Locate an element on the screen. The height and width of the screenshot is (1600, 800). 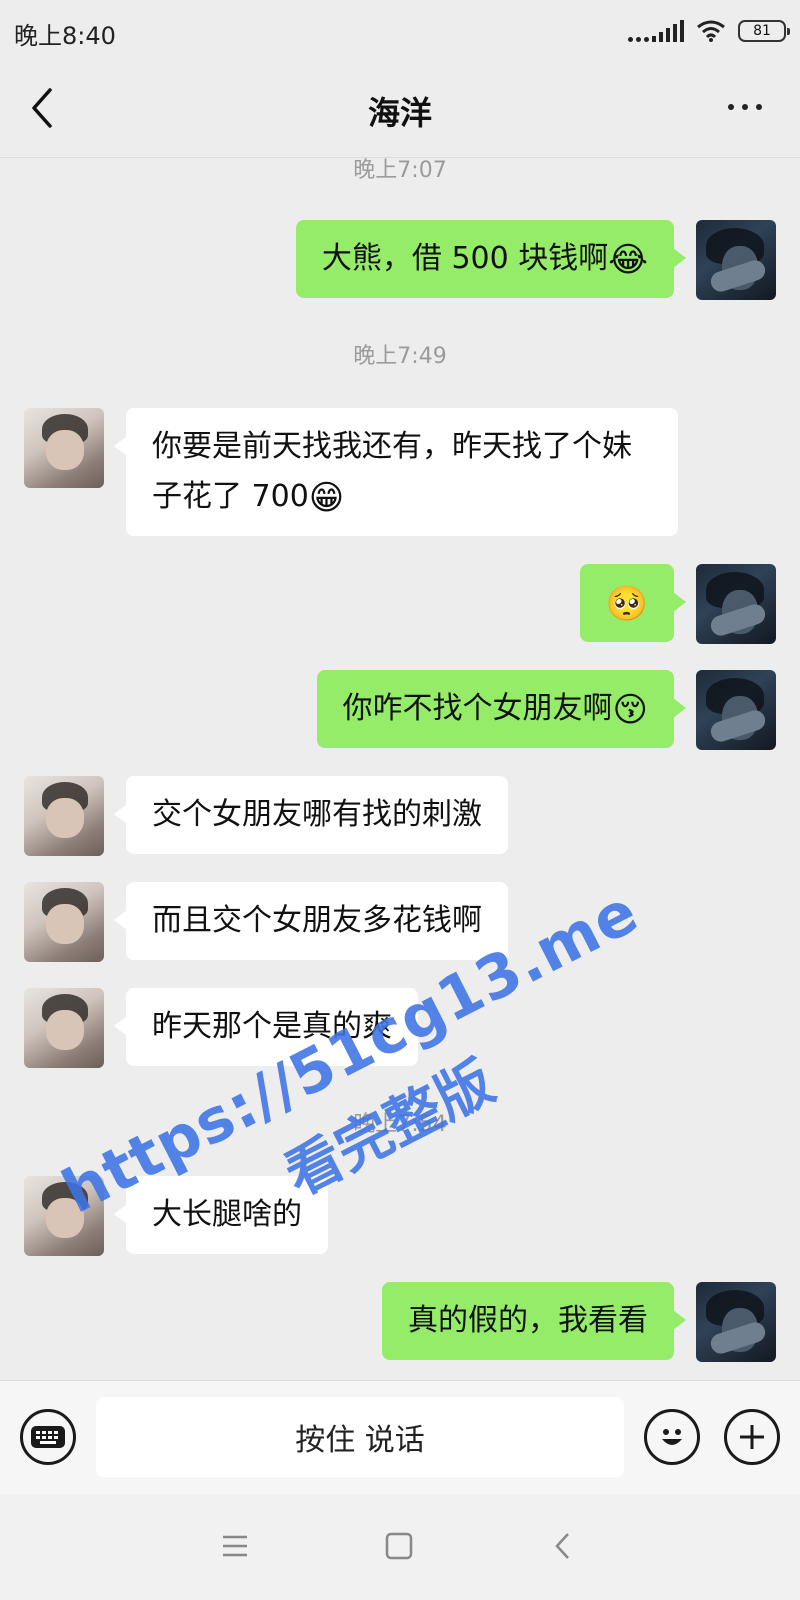
time-divider: 晚上7:07 is located at coordinates (400, 170).